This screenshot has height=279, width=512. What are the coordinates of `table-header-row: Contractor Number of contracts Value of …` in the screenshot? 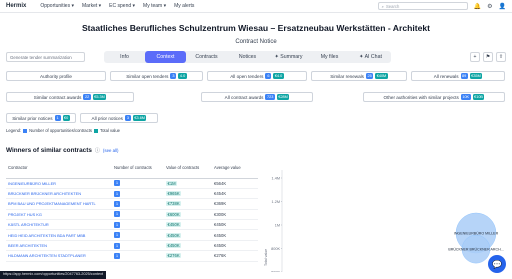 It's located at (132, 171).